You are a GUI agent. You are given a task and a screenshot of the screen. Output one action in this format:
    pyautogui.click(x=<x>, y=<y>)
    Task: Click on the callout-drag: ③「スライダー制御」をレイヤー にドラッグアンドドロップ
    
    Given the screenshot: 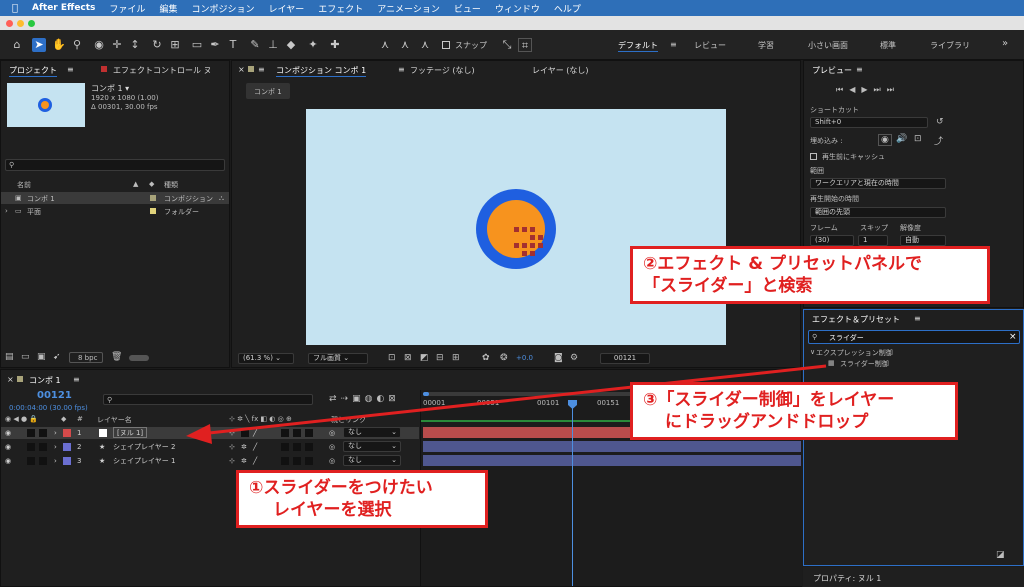 What is the action you would take?
    pyautogui.click(x=794, y=411)
    